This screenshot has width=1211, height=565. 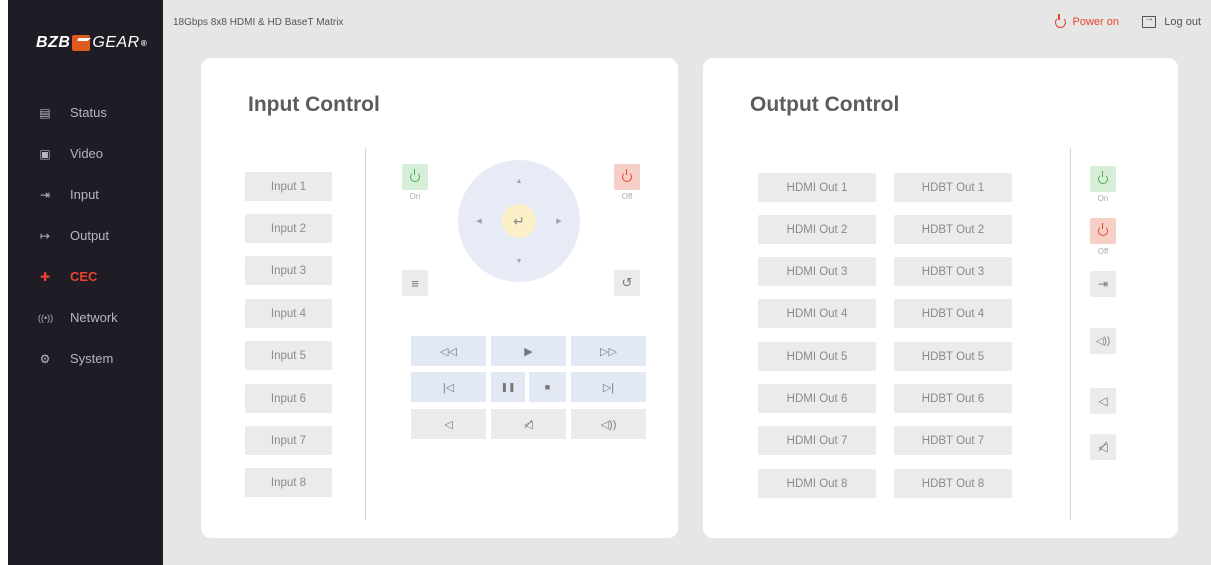 I want to click on fast-forward-icon: ▷▷, so click(x=608, y=351).